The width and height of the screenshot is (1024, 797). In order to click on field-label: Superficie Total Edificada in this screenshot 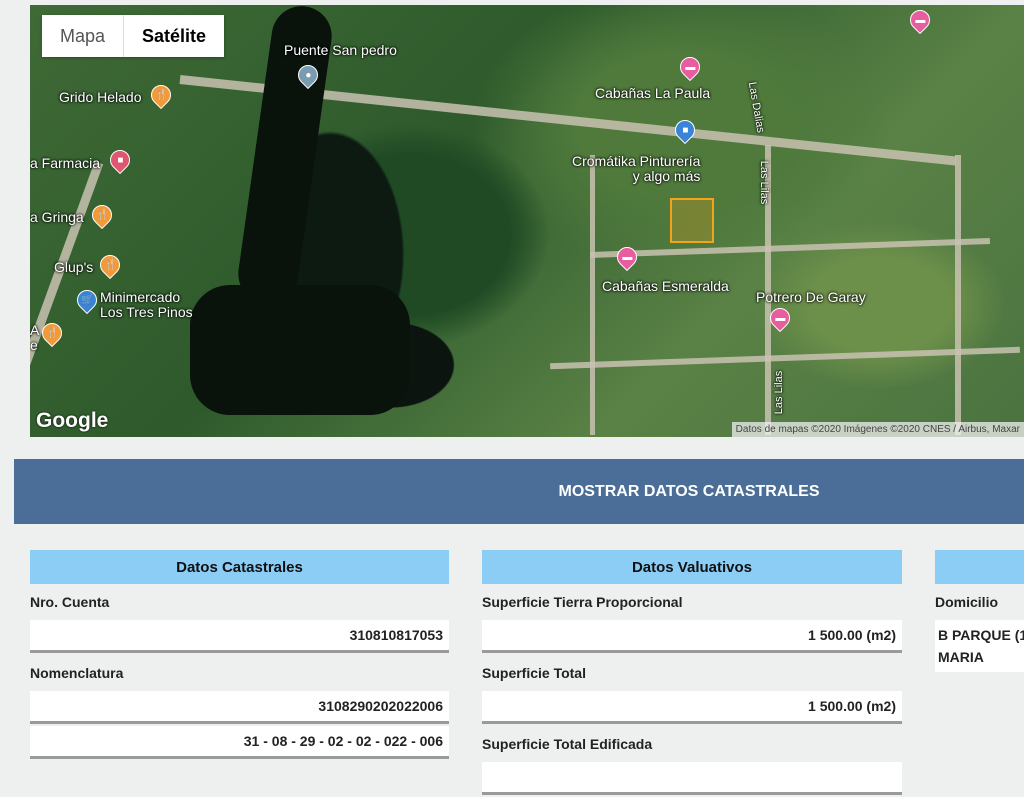, I will do `click(567, 744)`.